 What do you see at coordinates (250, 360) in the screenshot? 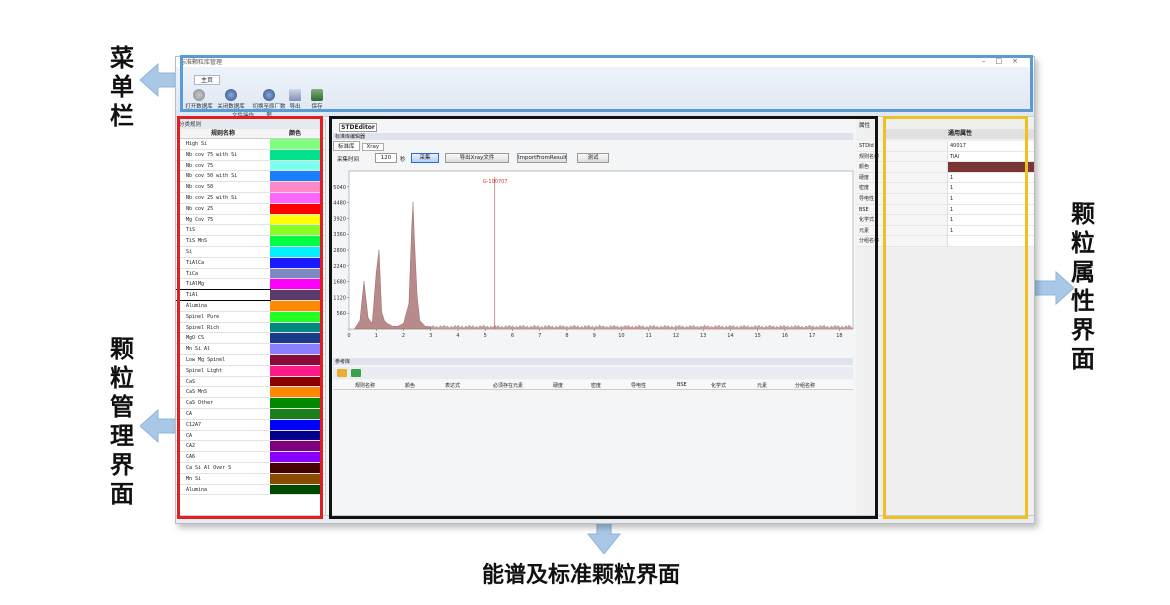
I see `table-row: Low Mg Spinel` at bounding box center [250, 360].